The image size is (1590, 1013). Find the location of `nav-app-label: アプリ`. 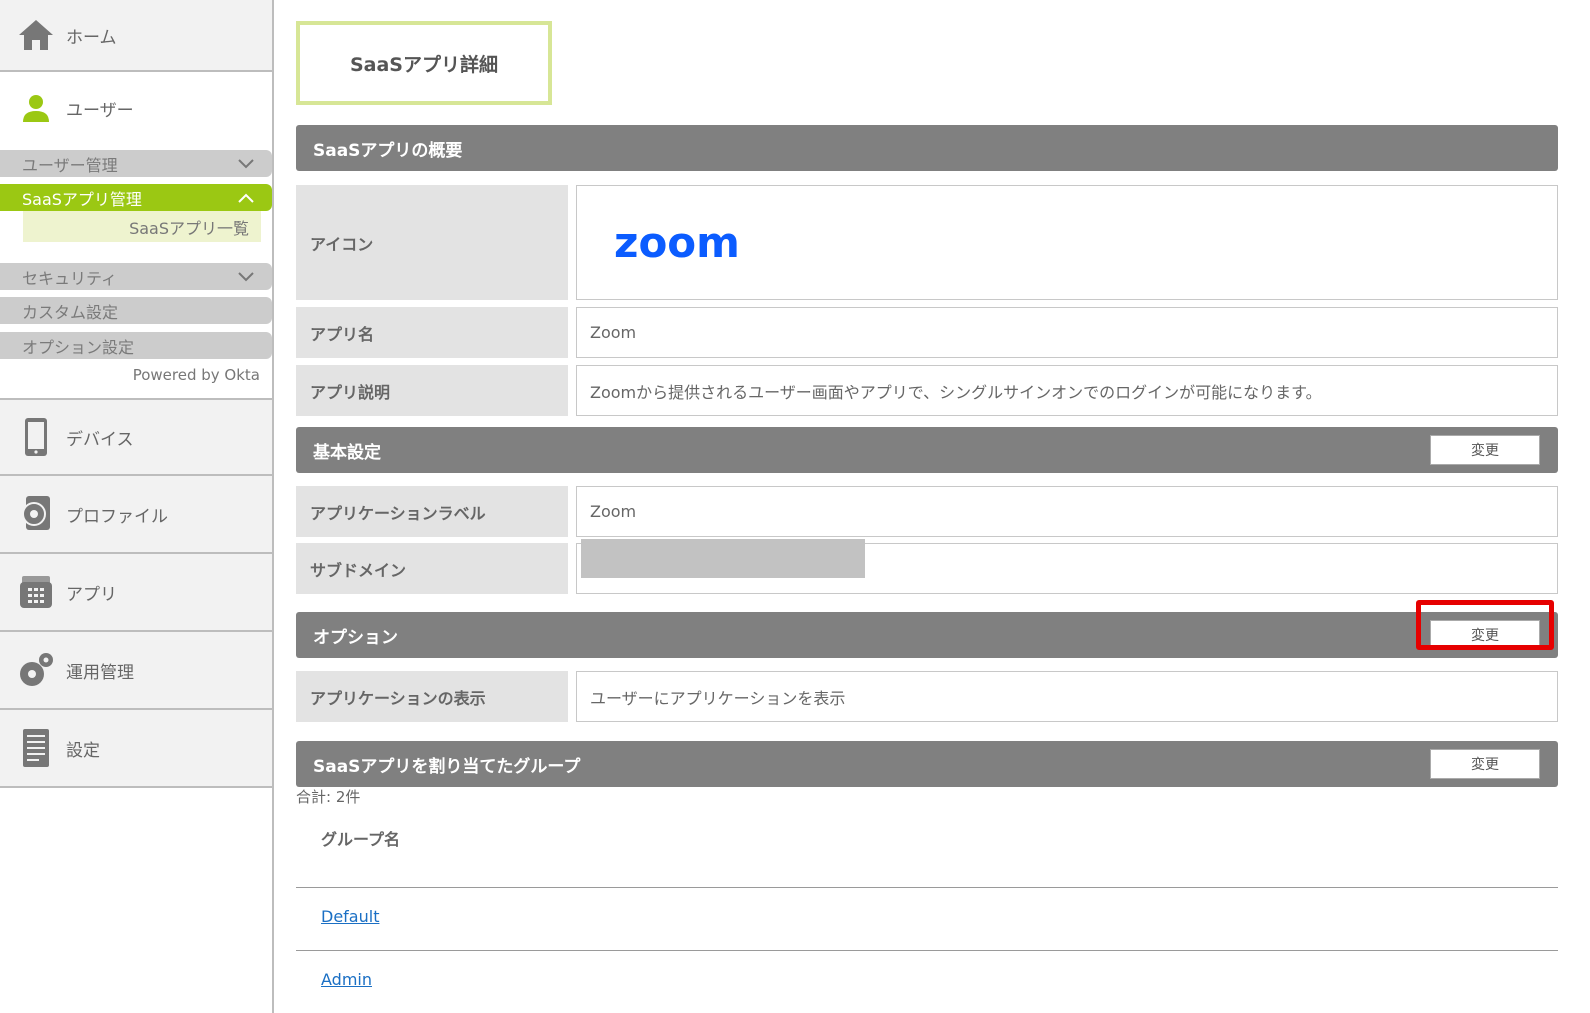

nav-app-label: アプリ is located at coordinates (91, 594).